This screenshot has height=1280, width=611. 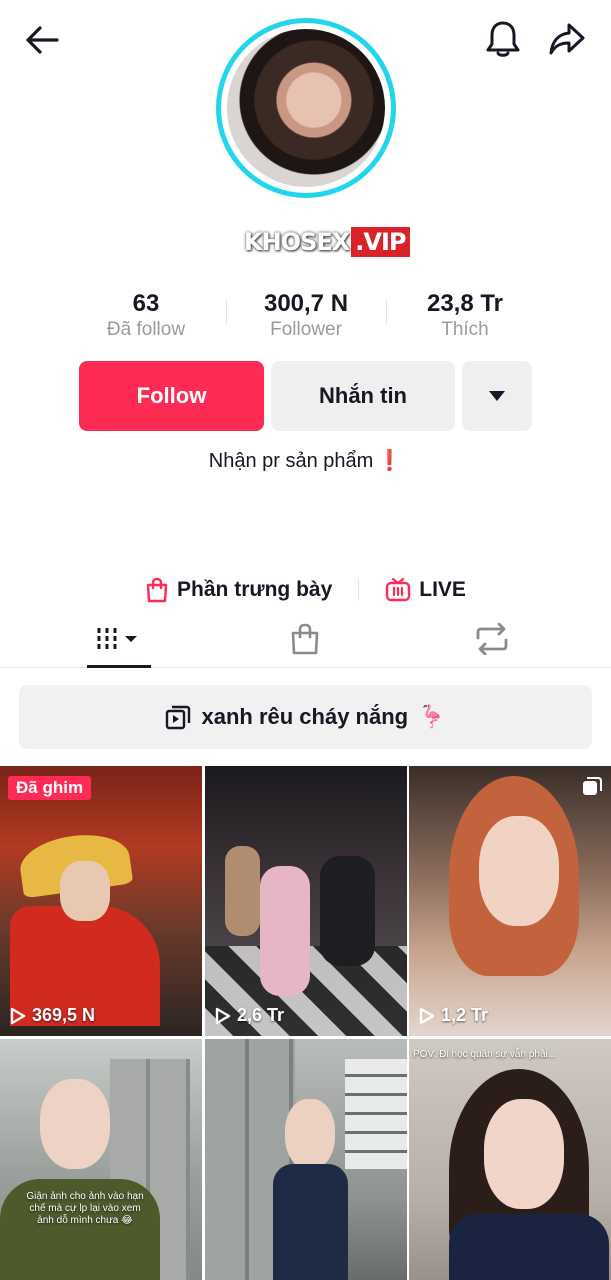 I want to click on showcase-link: Phần trưng bày, so click(x=238, y=590).